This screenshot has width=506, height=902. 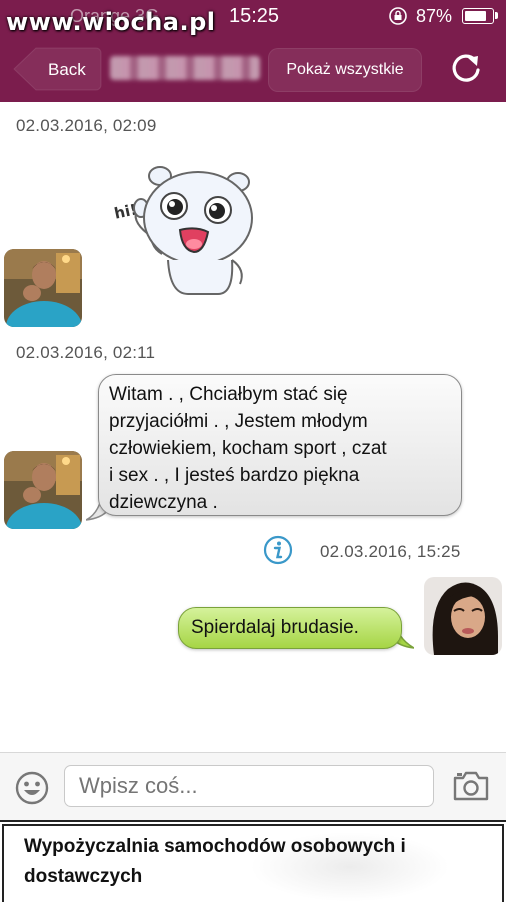 I want to click on battery-tip, so click(x=496, y=15).